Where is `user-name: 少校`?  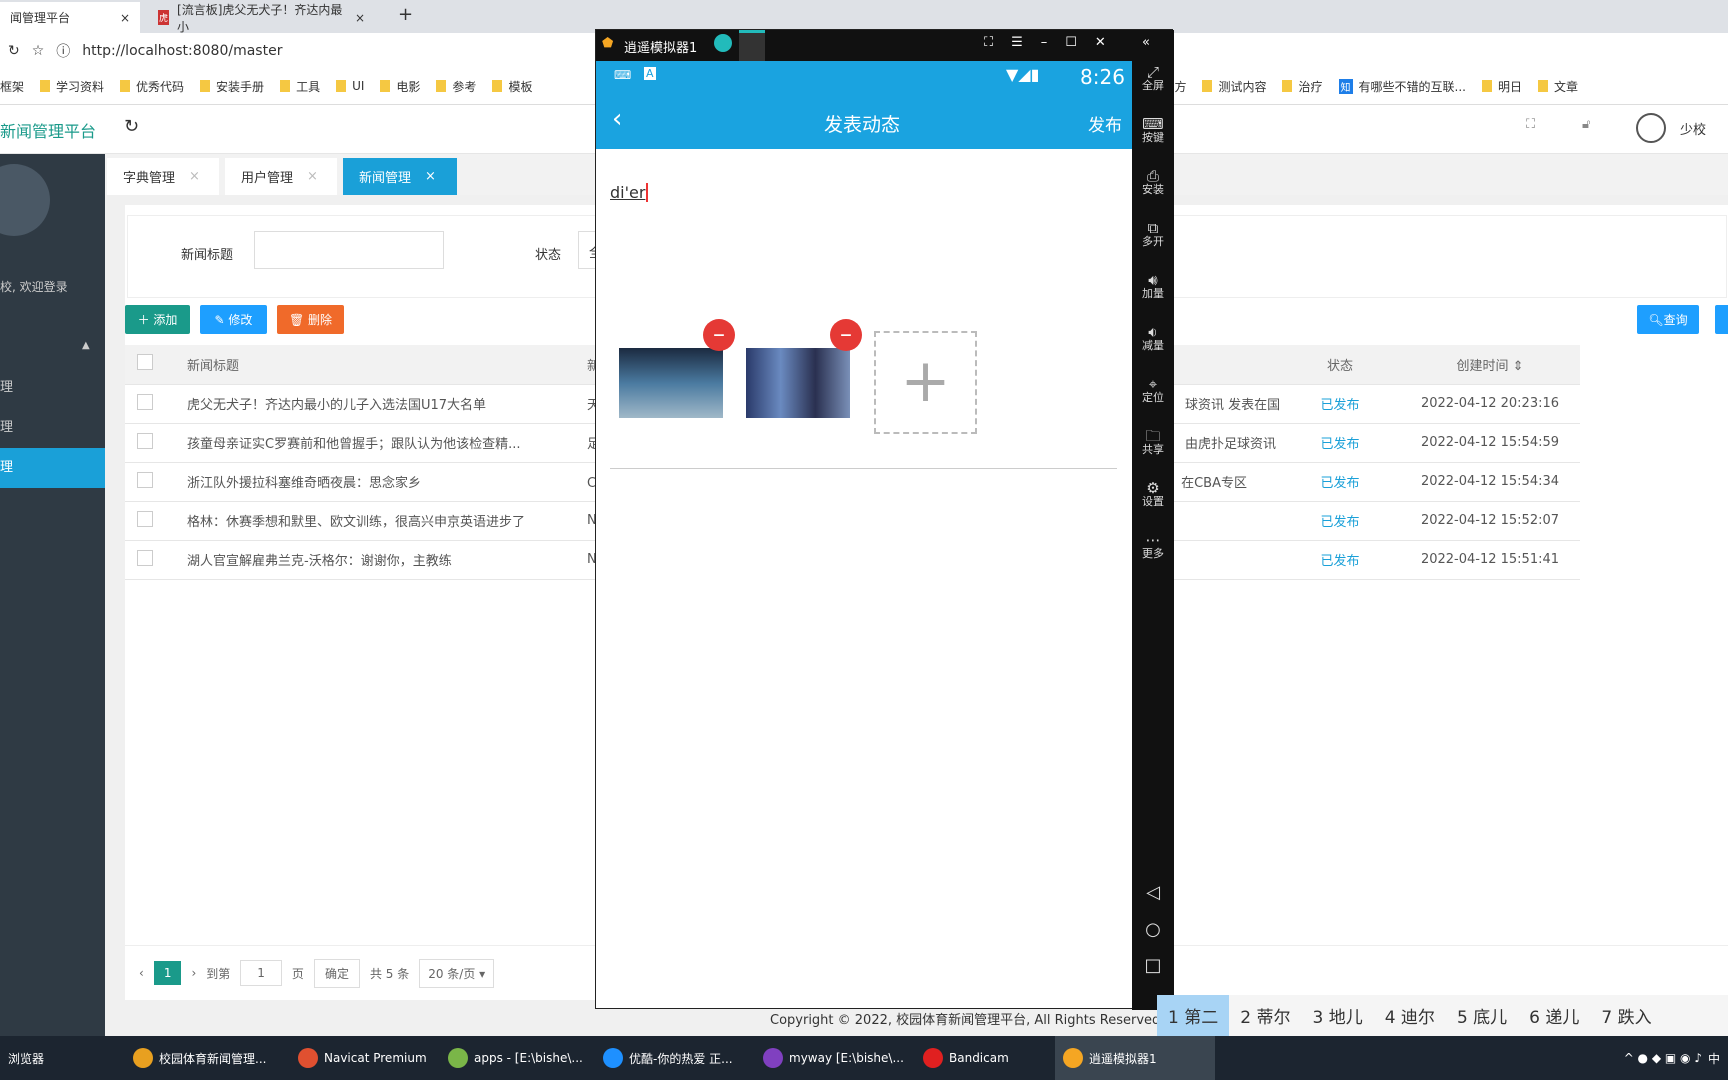
user-name: 少校 is located at coordinates (1693, 128).